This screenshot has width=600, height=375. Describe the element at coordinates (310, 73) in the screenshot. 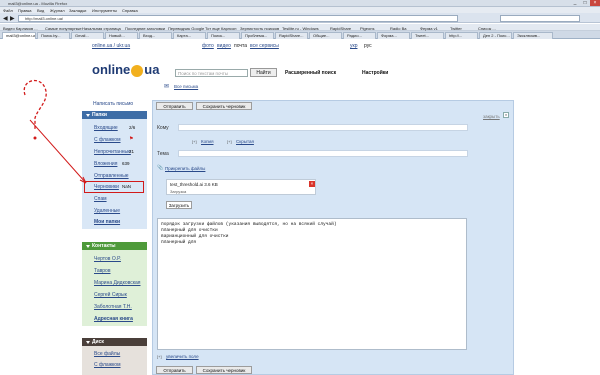

I see `advanced-search-link: Расширенный поиск` at that location.